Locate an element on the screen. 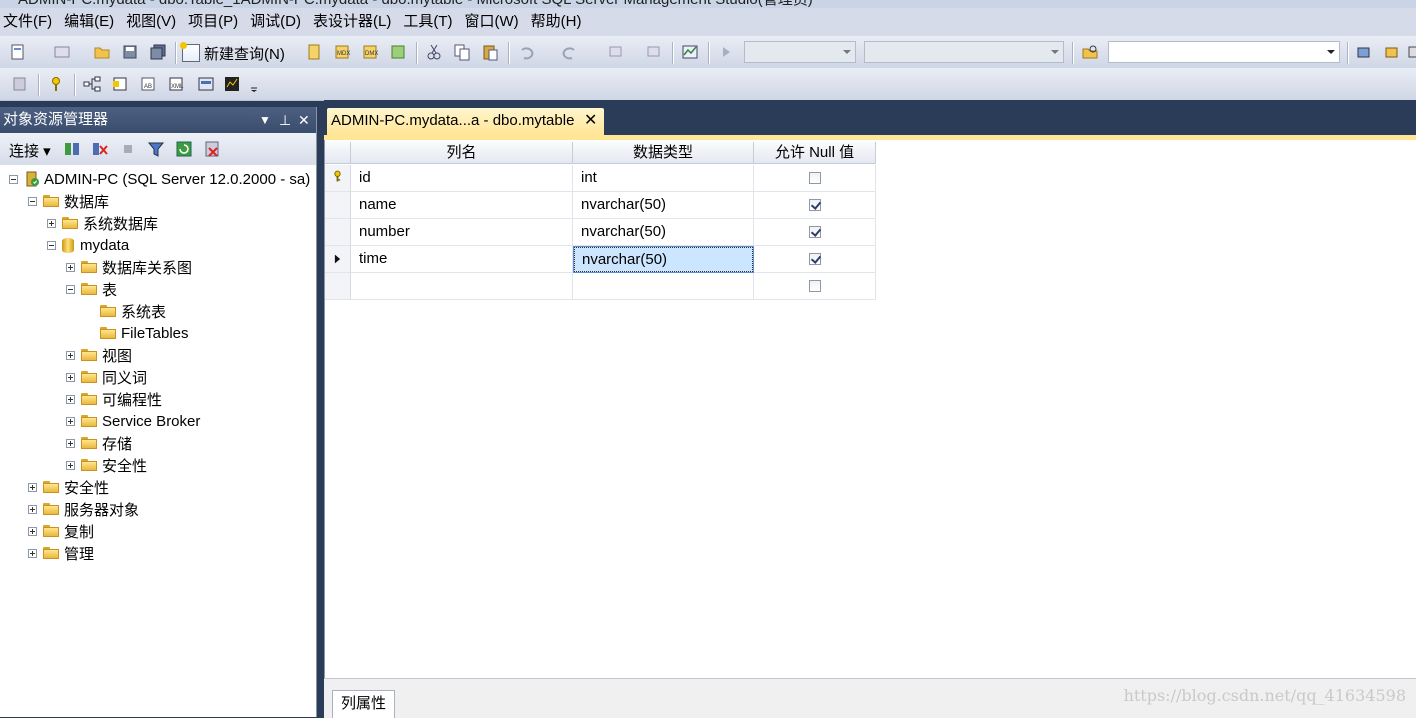  tree-node: Service Broker is located at coordinates (133, 421).